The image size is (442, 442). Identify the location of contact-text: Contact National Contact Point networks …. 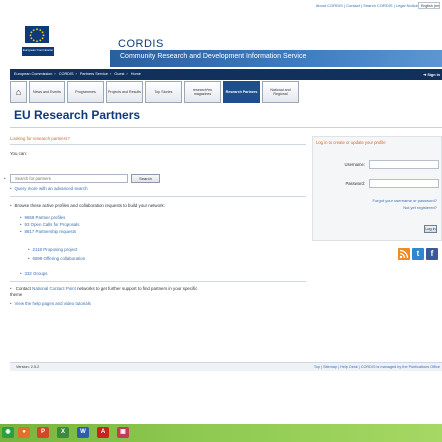
(110, 292).